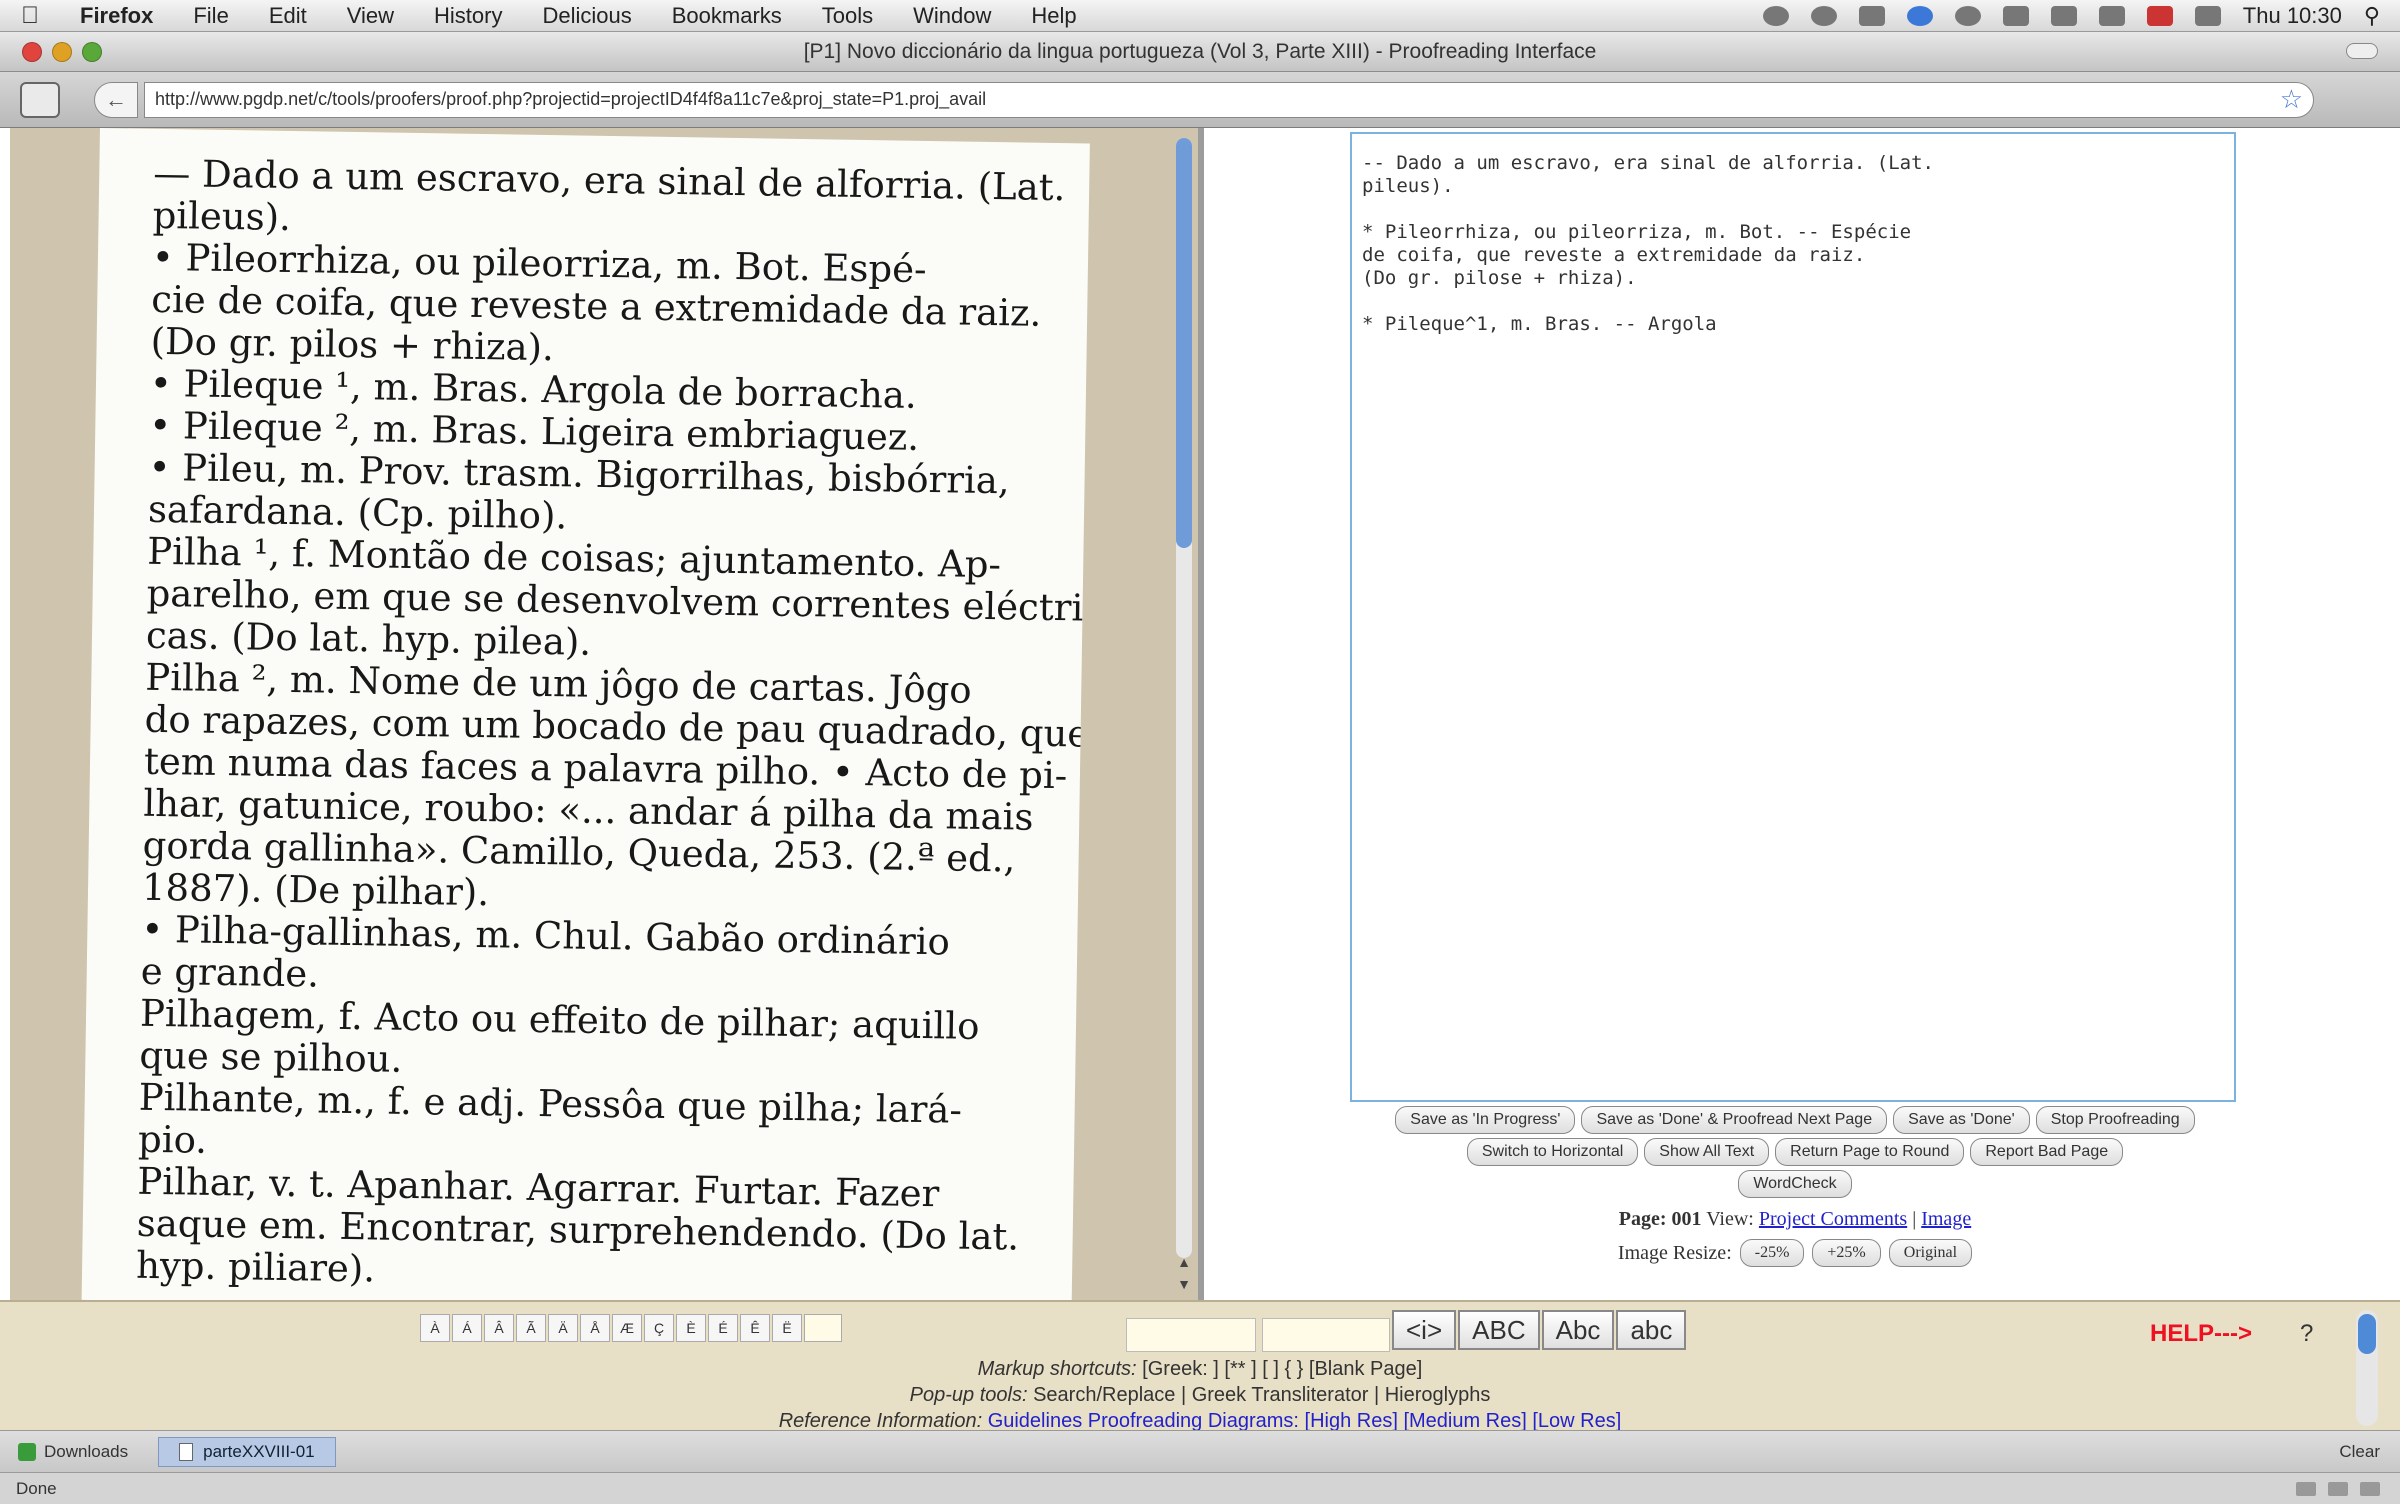  What do you see at coordinates (952, 16) in the screenshot?
I see `menu-window: Window` at bounding box center [952, 16].